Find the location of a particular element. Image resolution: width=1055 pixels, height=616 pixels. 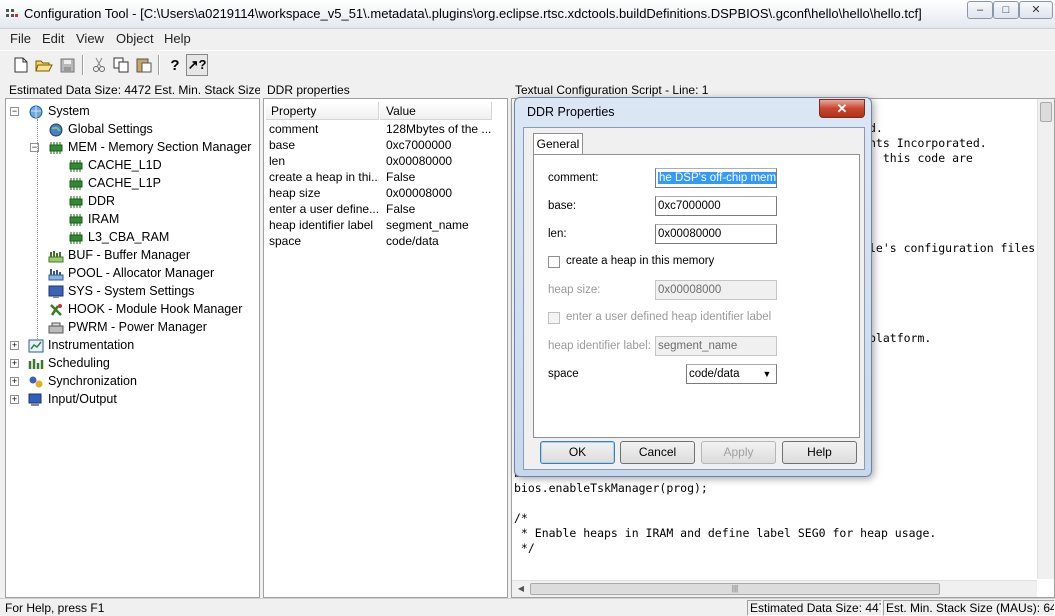

property-name: comment is located at coordinates (324, 129).